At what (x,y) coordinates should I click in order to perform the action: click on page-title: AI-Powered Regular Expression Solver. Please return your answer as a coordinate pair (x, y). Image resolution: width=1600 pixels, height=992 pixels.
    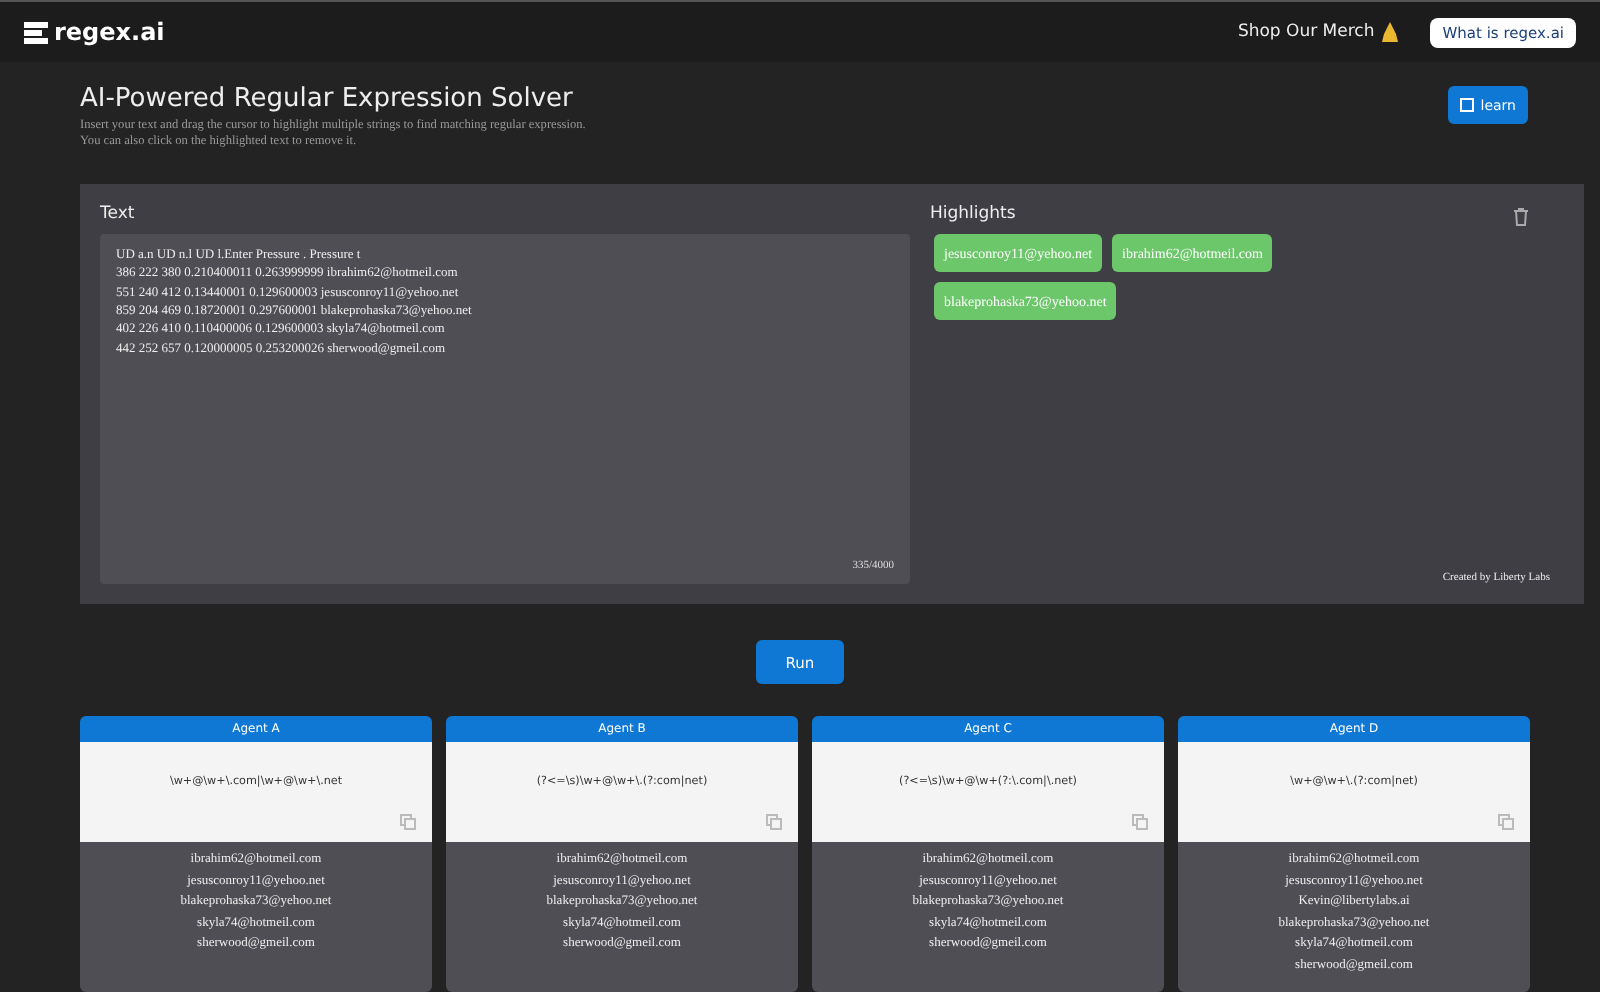
    Looking at the image, I should click on (327, 99).